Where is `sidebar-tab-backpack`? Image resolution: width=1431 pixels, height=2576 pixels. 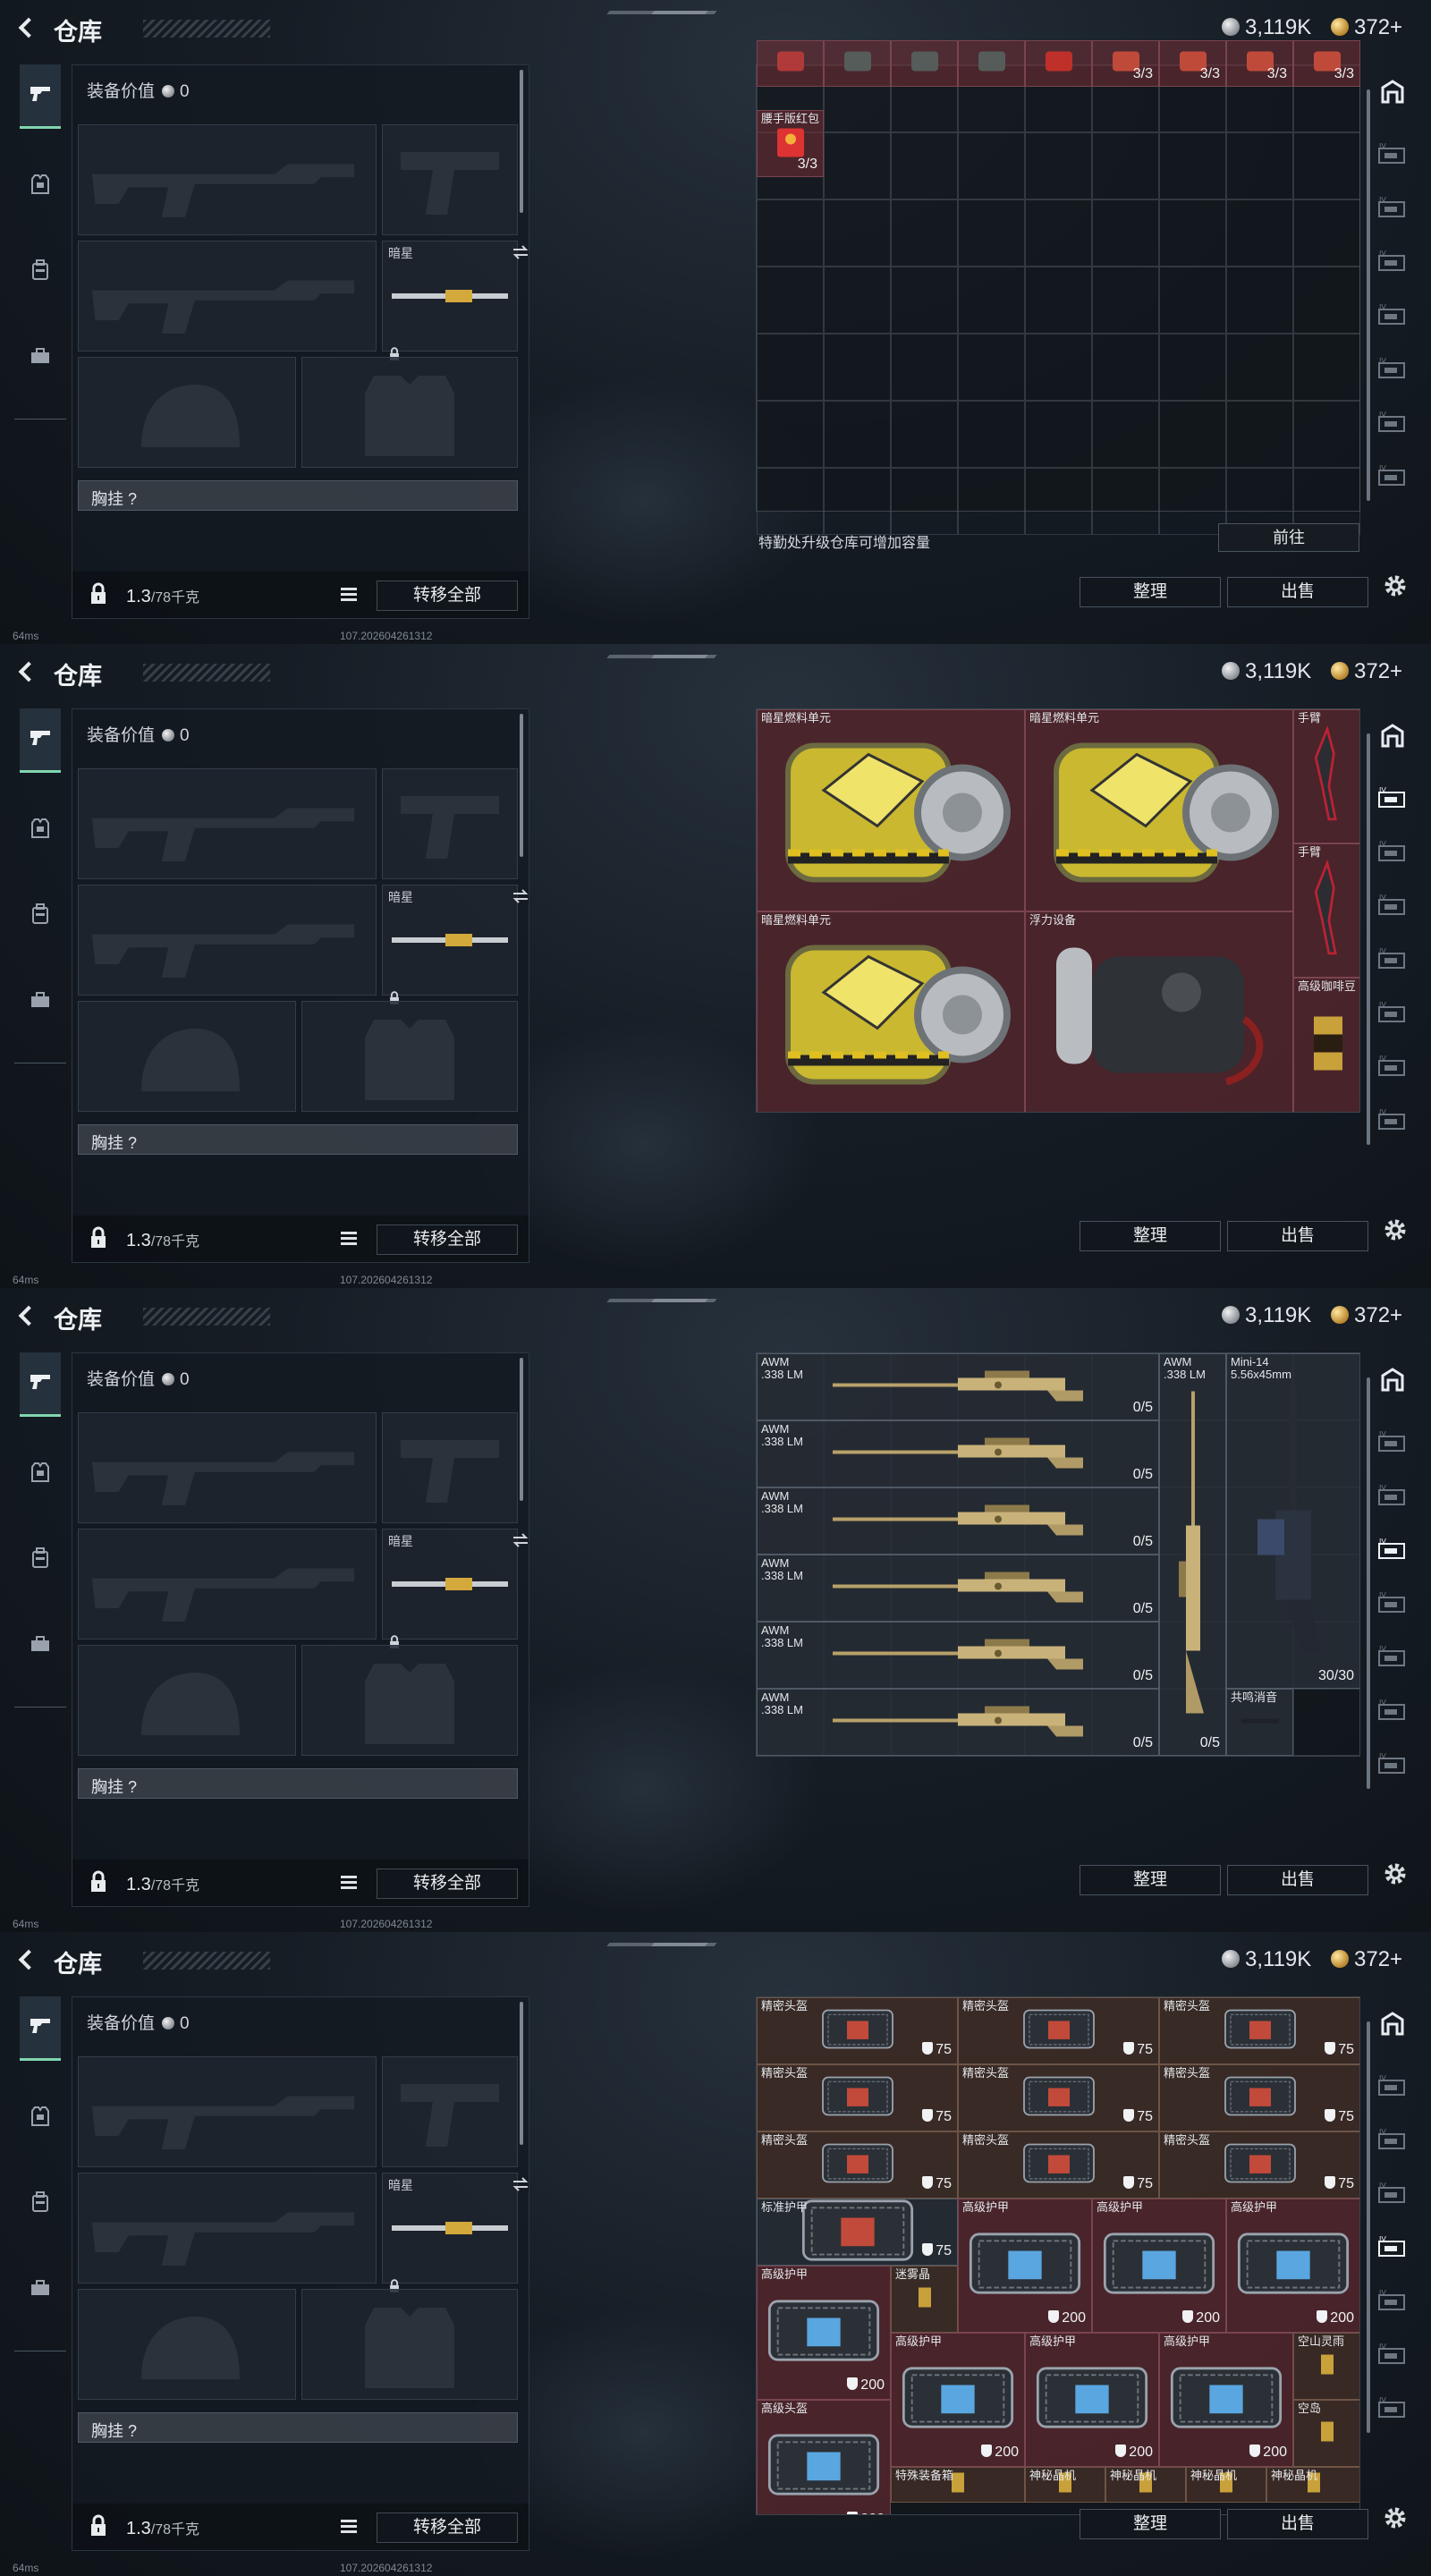 sidebar-tab-backpack is located at coordinates (41, 2204).